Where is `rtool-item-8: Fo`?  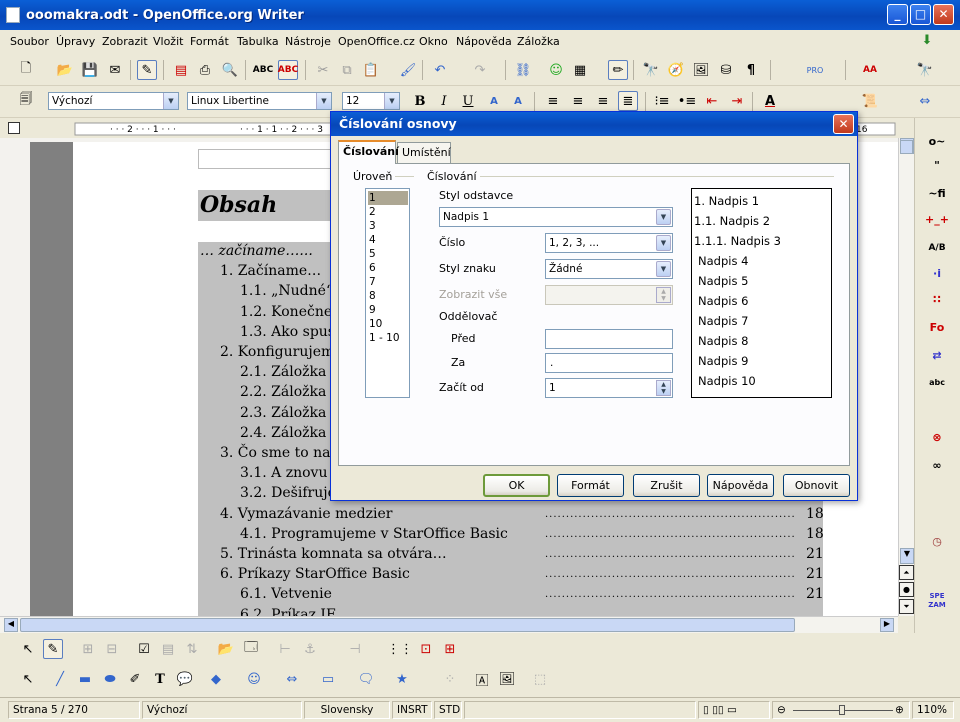 rtool-item-8: Fo is located at coordinates (937, 328).